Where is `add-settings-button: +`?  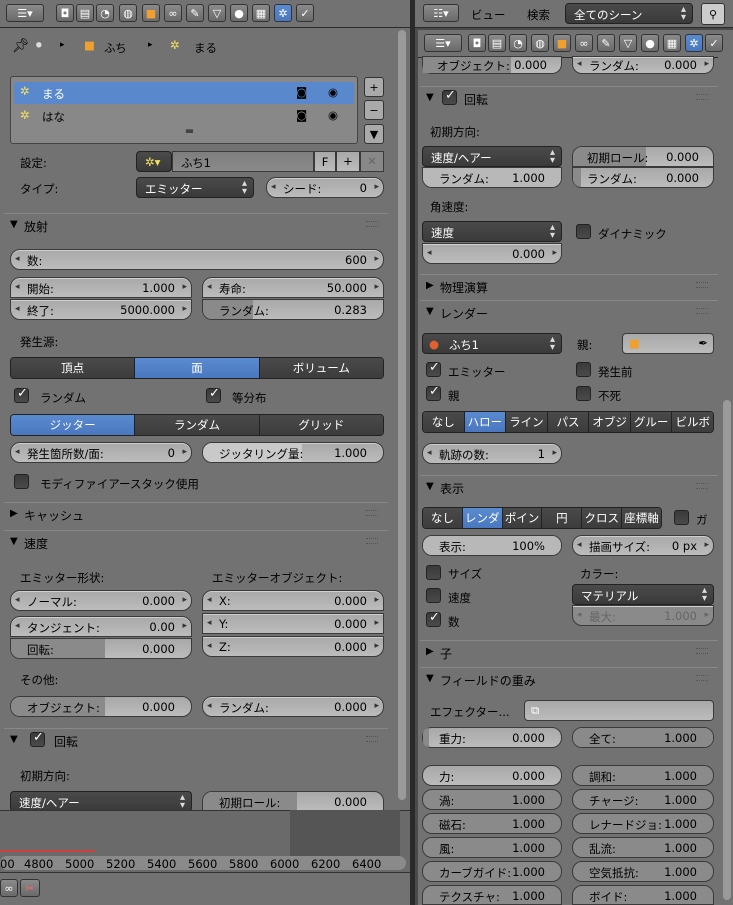
add-settings-button: + is located at coordinates (348, 161).